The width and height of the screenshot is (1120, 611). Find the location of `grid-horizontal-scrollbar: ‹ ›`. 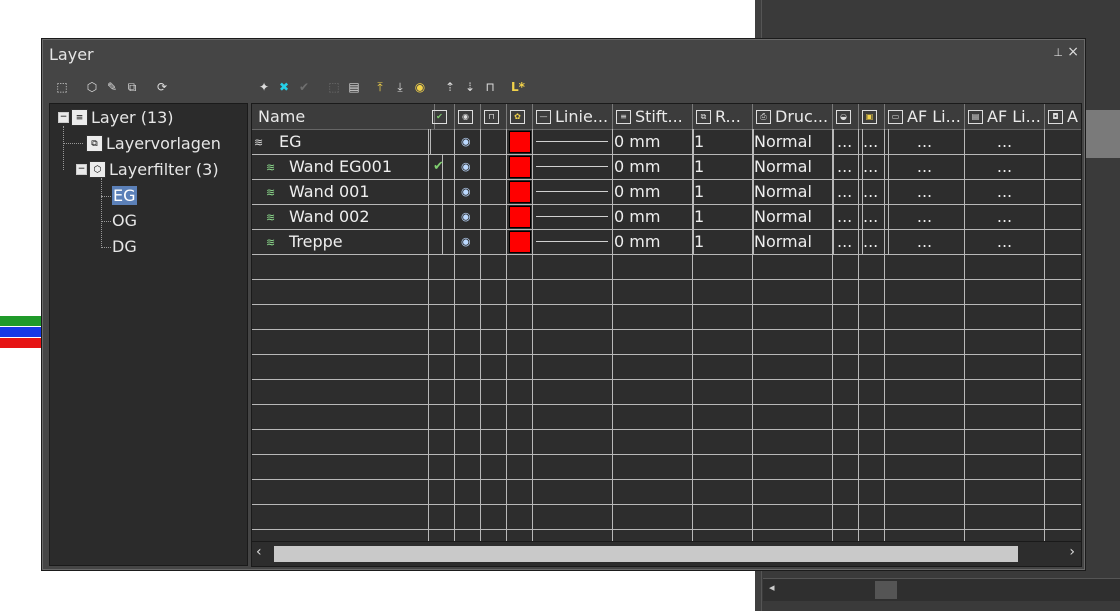

grid-horizontal-scrollbar: ‹ › is located at coordinates (666, 553).